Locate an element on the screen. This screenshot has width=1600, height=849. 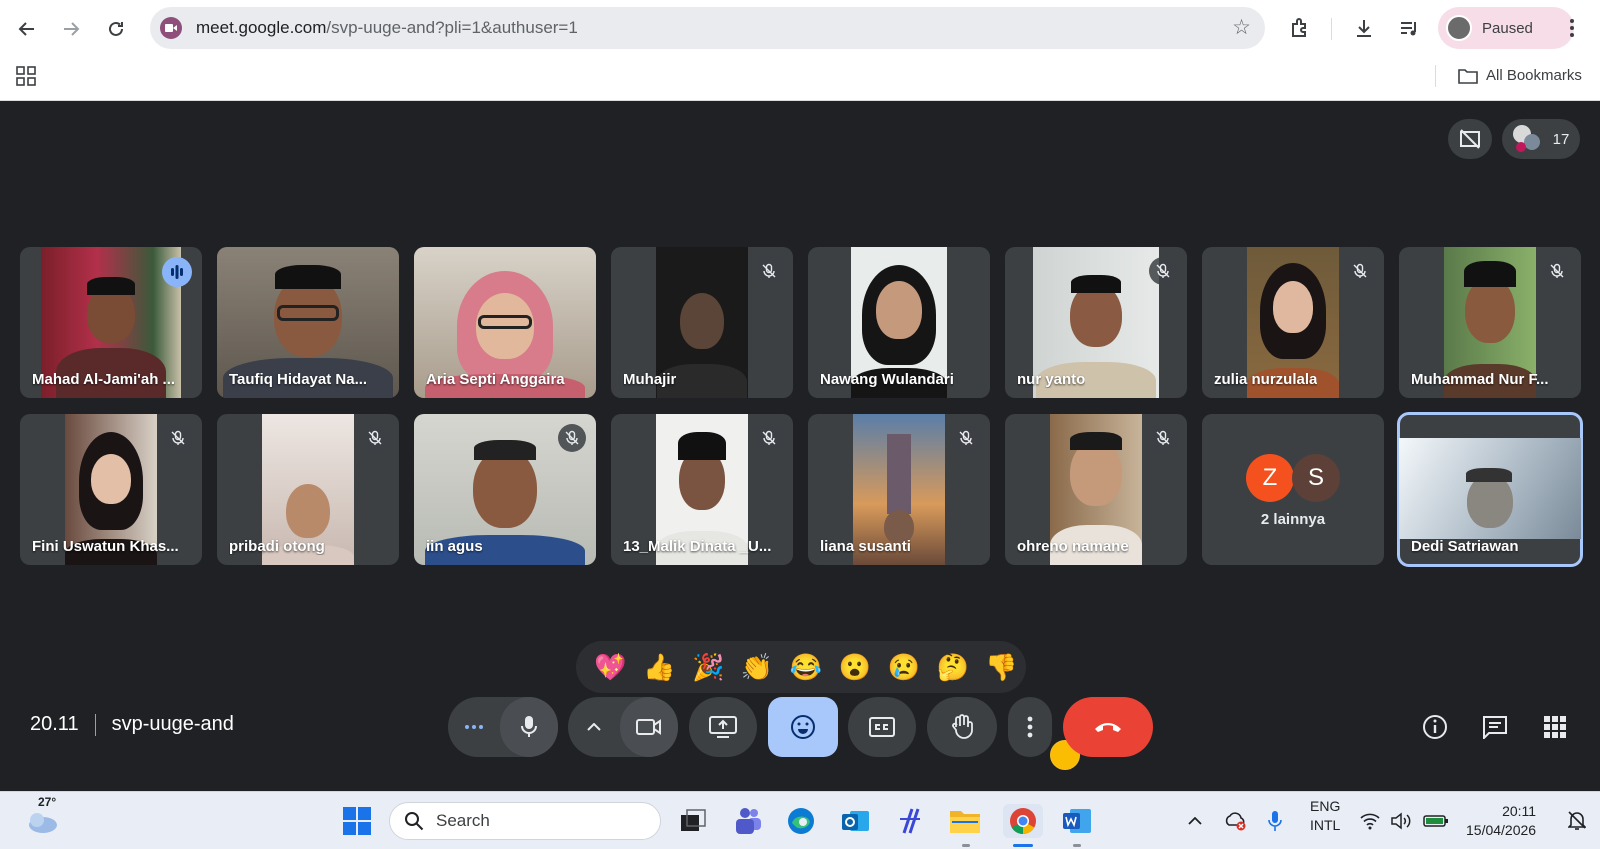
participant-tile: liana susanti is located at coordinates (899, 489).